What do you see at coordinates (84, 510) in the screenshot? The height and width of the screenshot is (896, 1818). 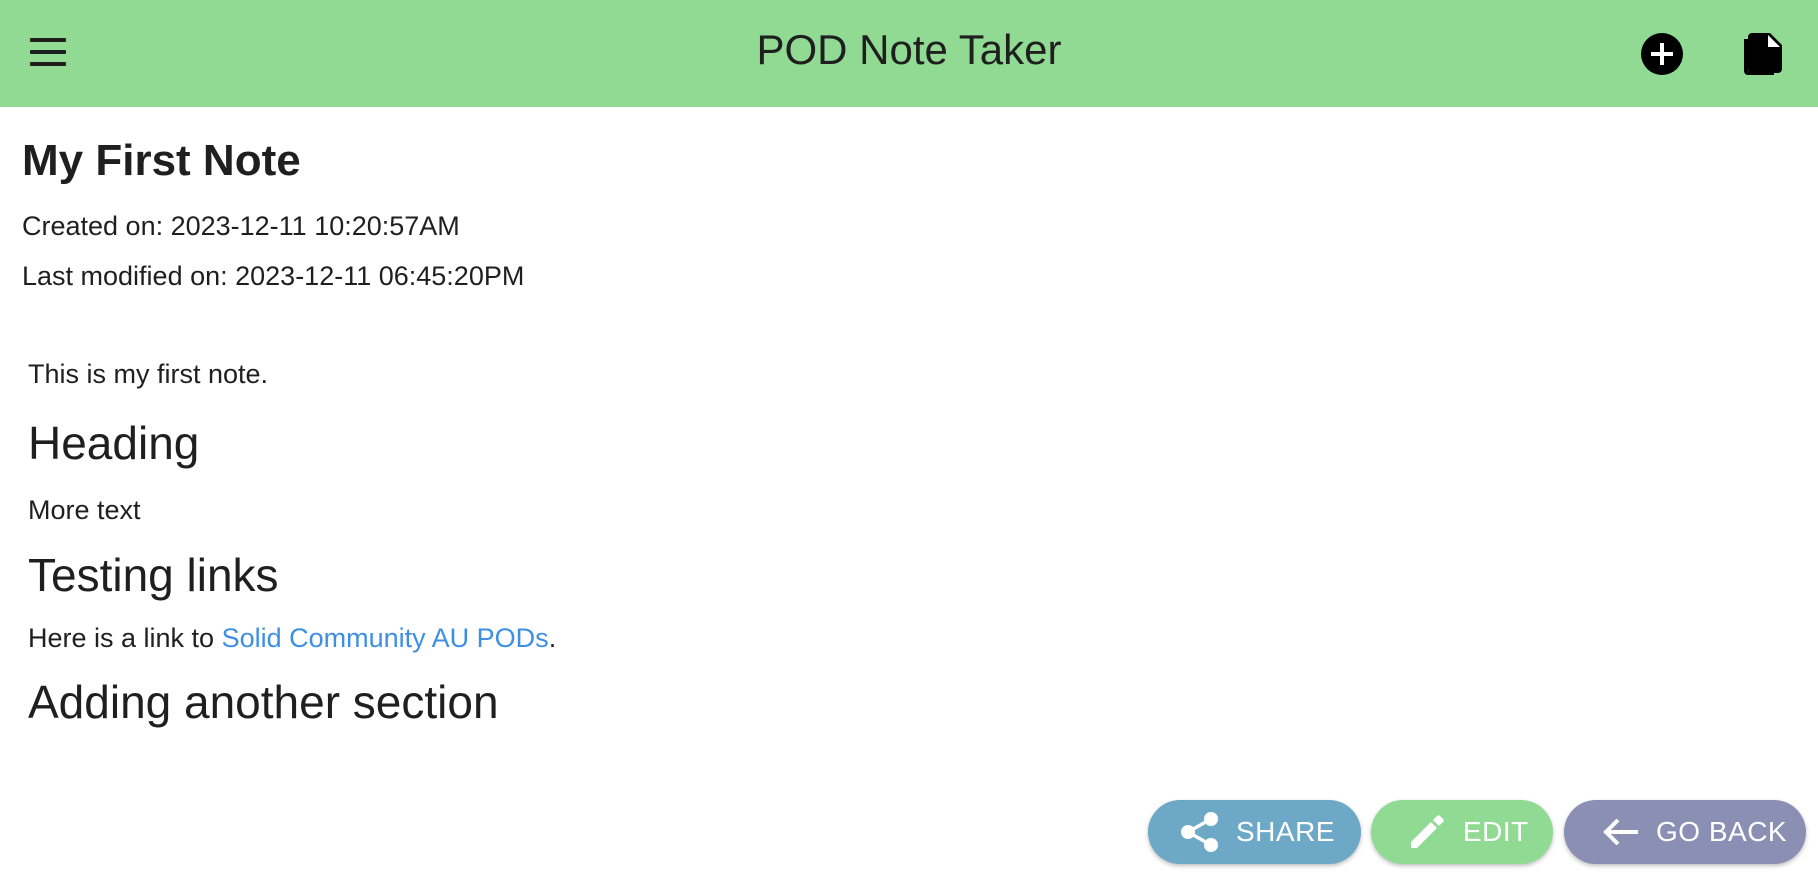 I see `note-paragraph: More text` at bounding box center [84, 510].